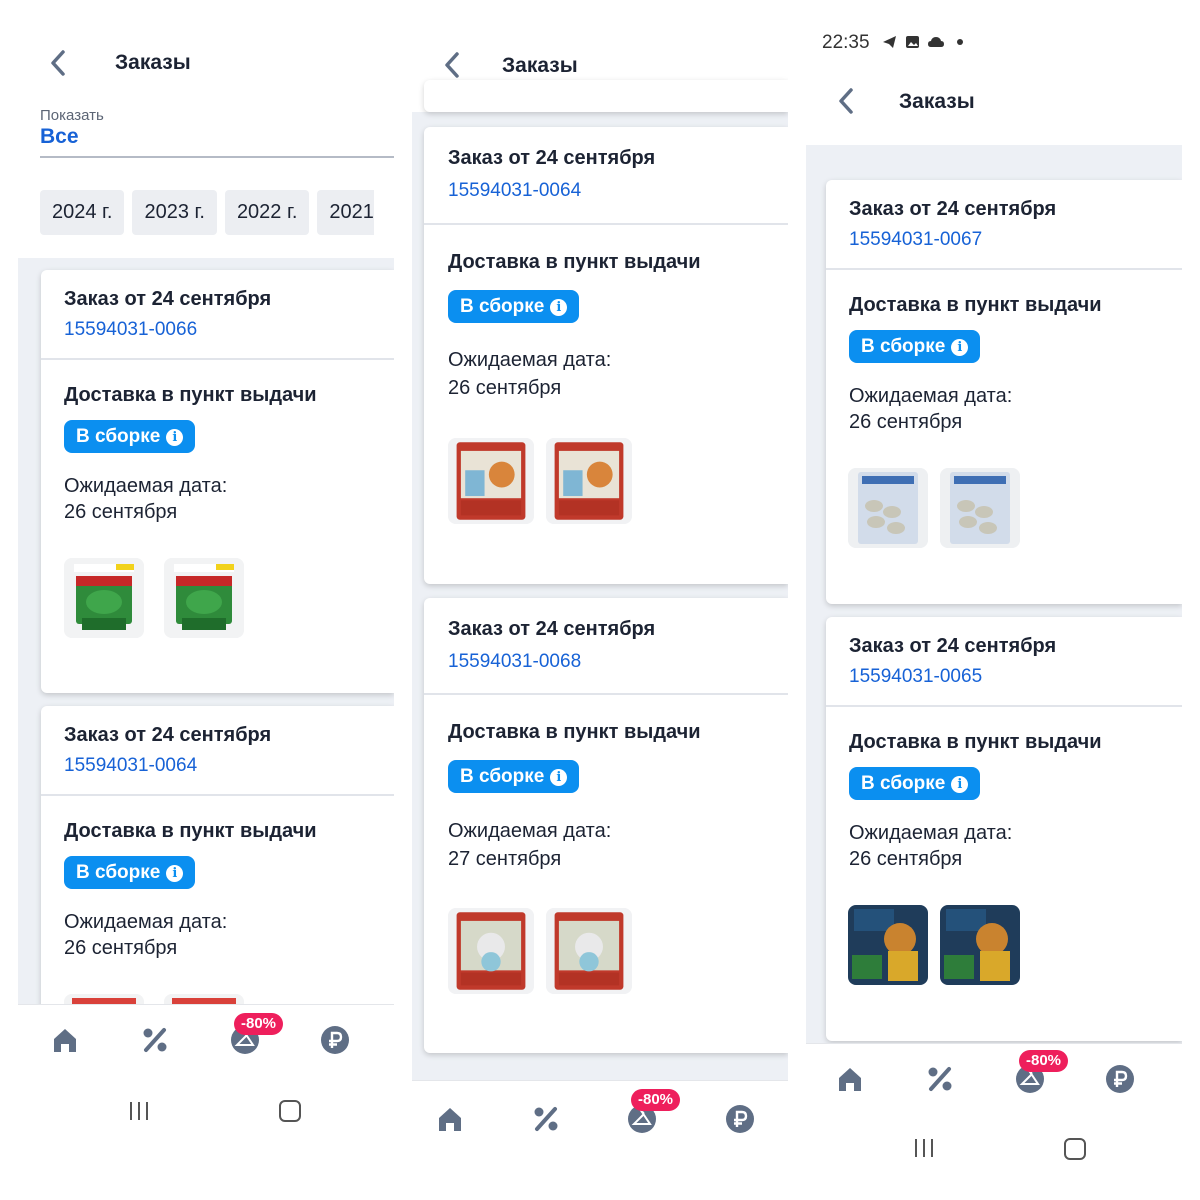  Describe the element at coordinates (994, 40) in the screenshot. I see `status-bar: 22:35` at that location.